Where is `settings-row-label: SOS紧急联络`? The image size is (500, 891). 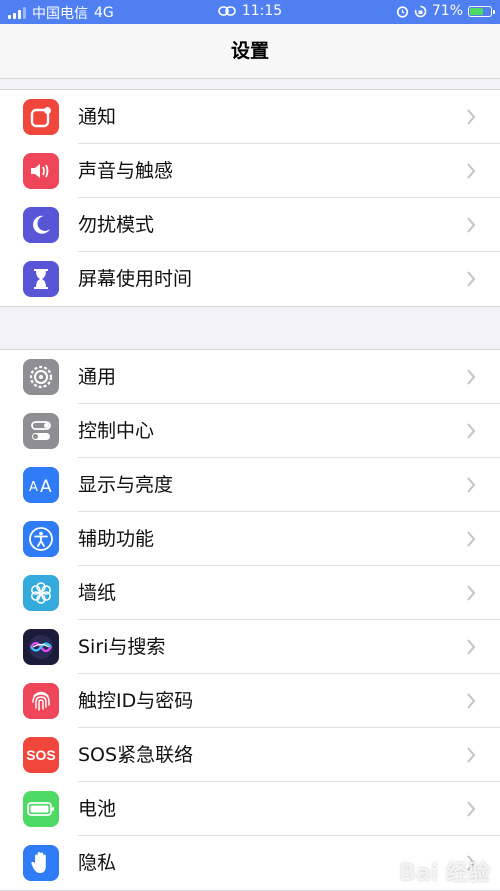 settings-row-label: SOS紧急联络 is located at coordinates (136, 755).